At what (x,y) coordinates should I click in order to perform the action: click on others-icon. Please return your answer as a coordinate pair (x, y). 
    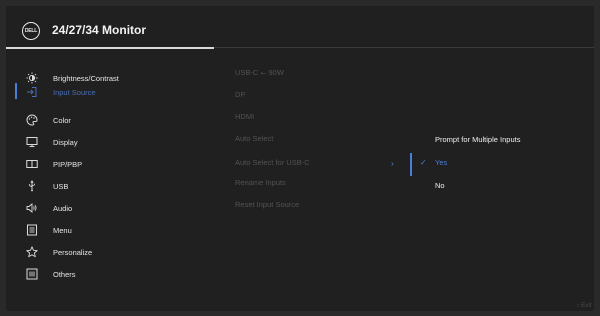
    Looking at the image, I should click on (32, 274).